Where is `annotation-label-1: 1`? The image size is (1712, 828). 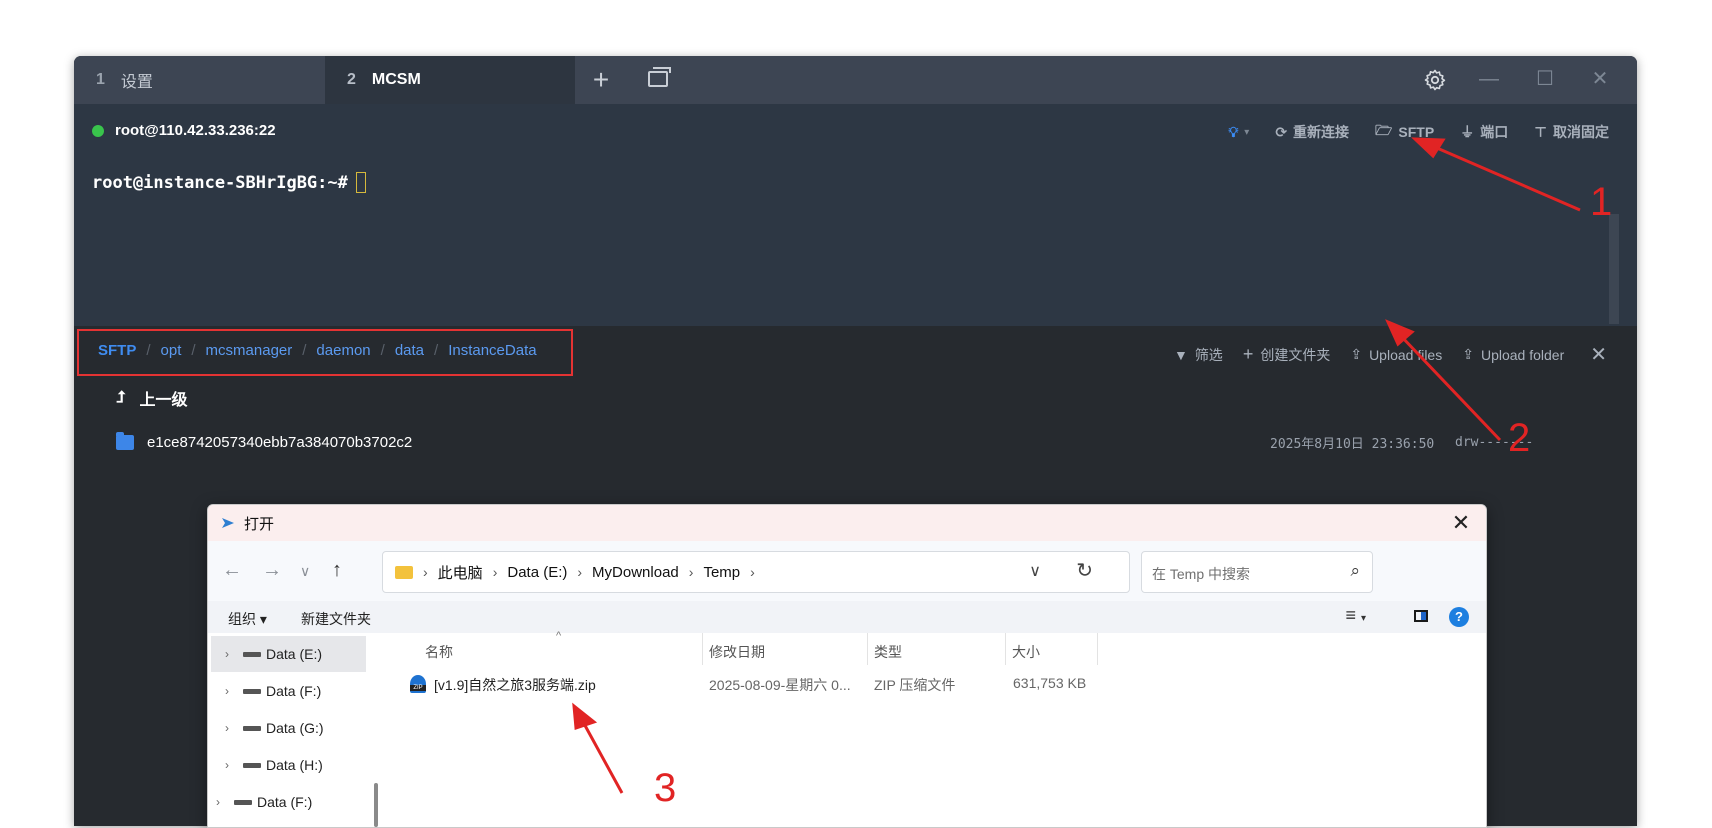
annotation-label-1: 1 is located at coordinates (1601, 202).